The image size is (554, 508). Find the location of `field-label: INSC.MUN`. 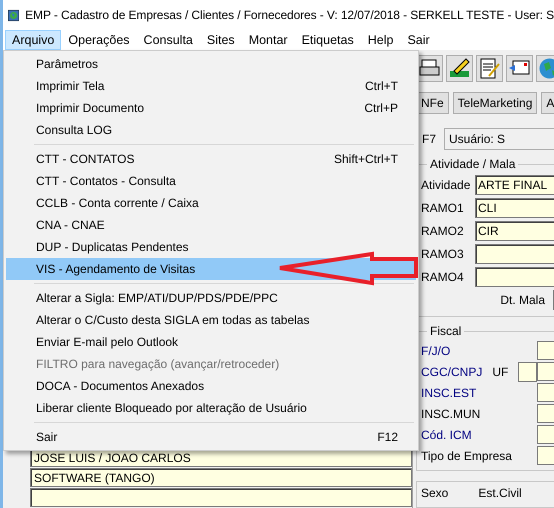

field-label: INSC.MUN is located at coordinates (450, 413).